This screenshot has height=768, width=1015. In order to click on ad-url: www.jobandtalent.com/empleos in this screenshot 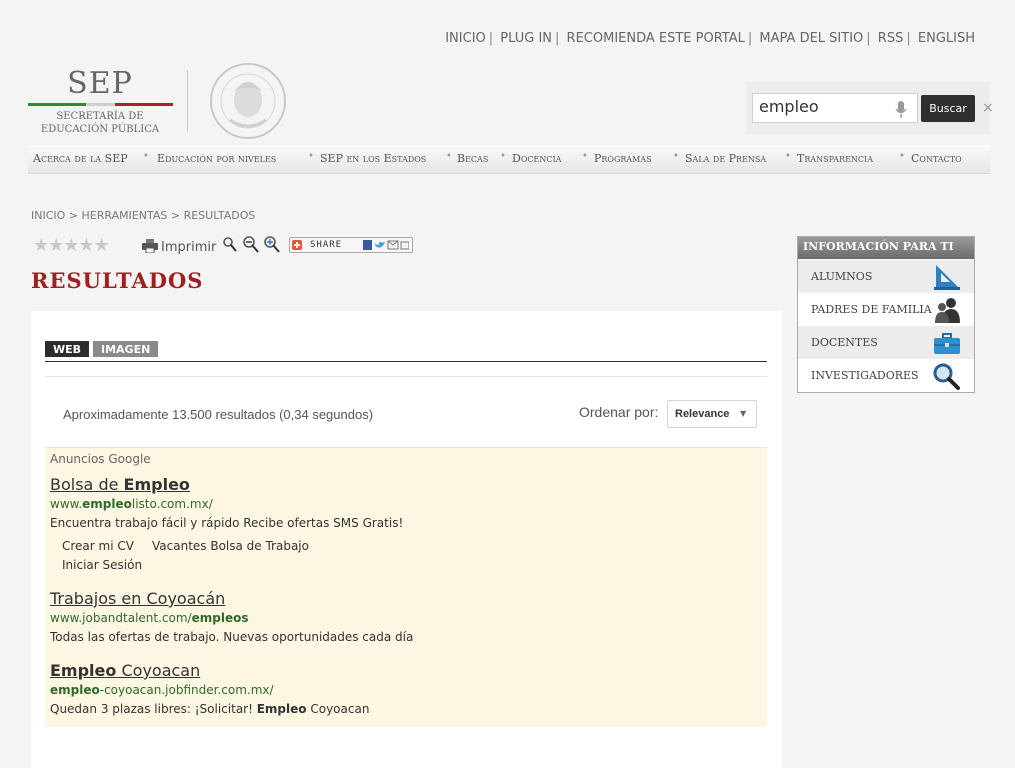, I will do `click(149, 618)`.